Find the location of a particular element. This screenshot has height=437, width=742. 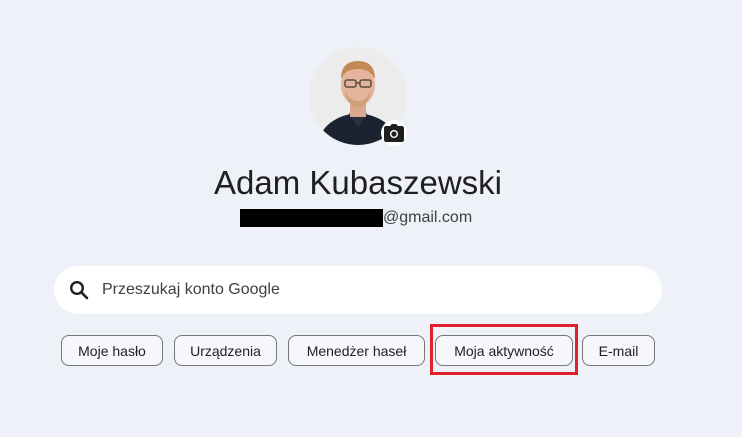

search-input: Przeszukaj konto Google is located at coordinates (191, 290).